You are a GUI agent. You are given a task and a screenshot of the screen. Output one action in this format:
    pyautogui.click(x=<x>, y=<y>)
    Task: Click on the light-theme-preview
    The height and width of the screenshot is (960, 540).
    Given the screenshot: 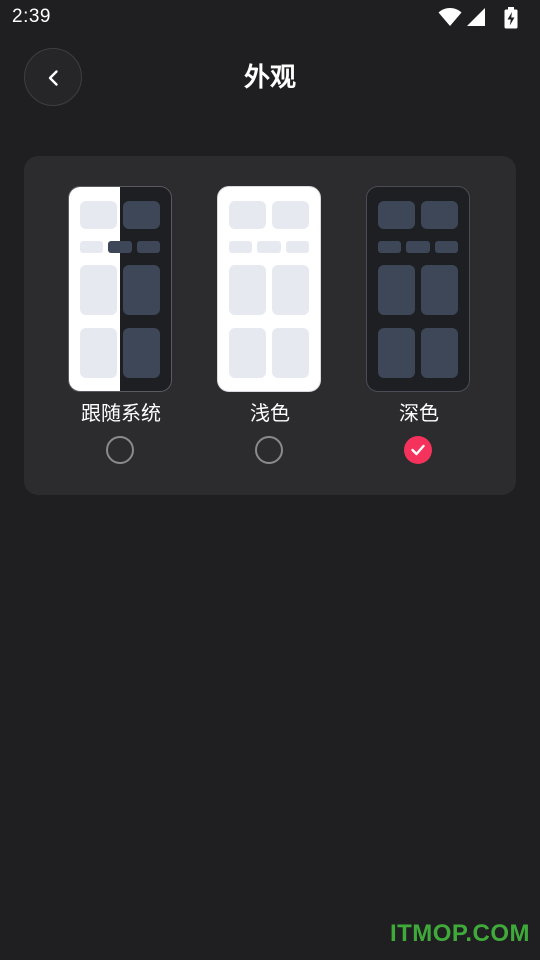 What is the action you would take?
    pyautogui.click(x=269, y=289)
    